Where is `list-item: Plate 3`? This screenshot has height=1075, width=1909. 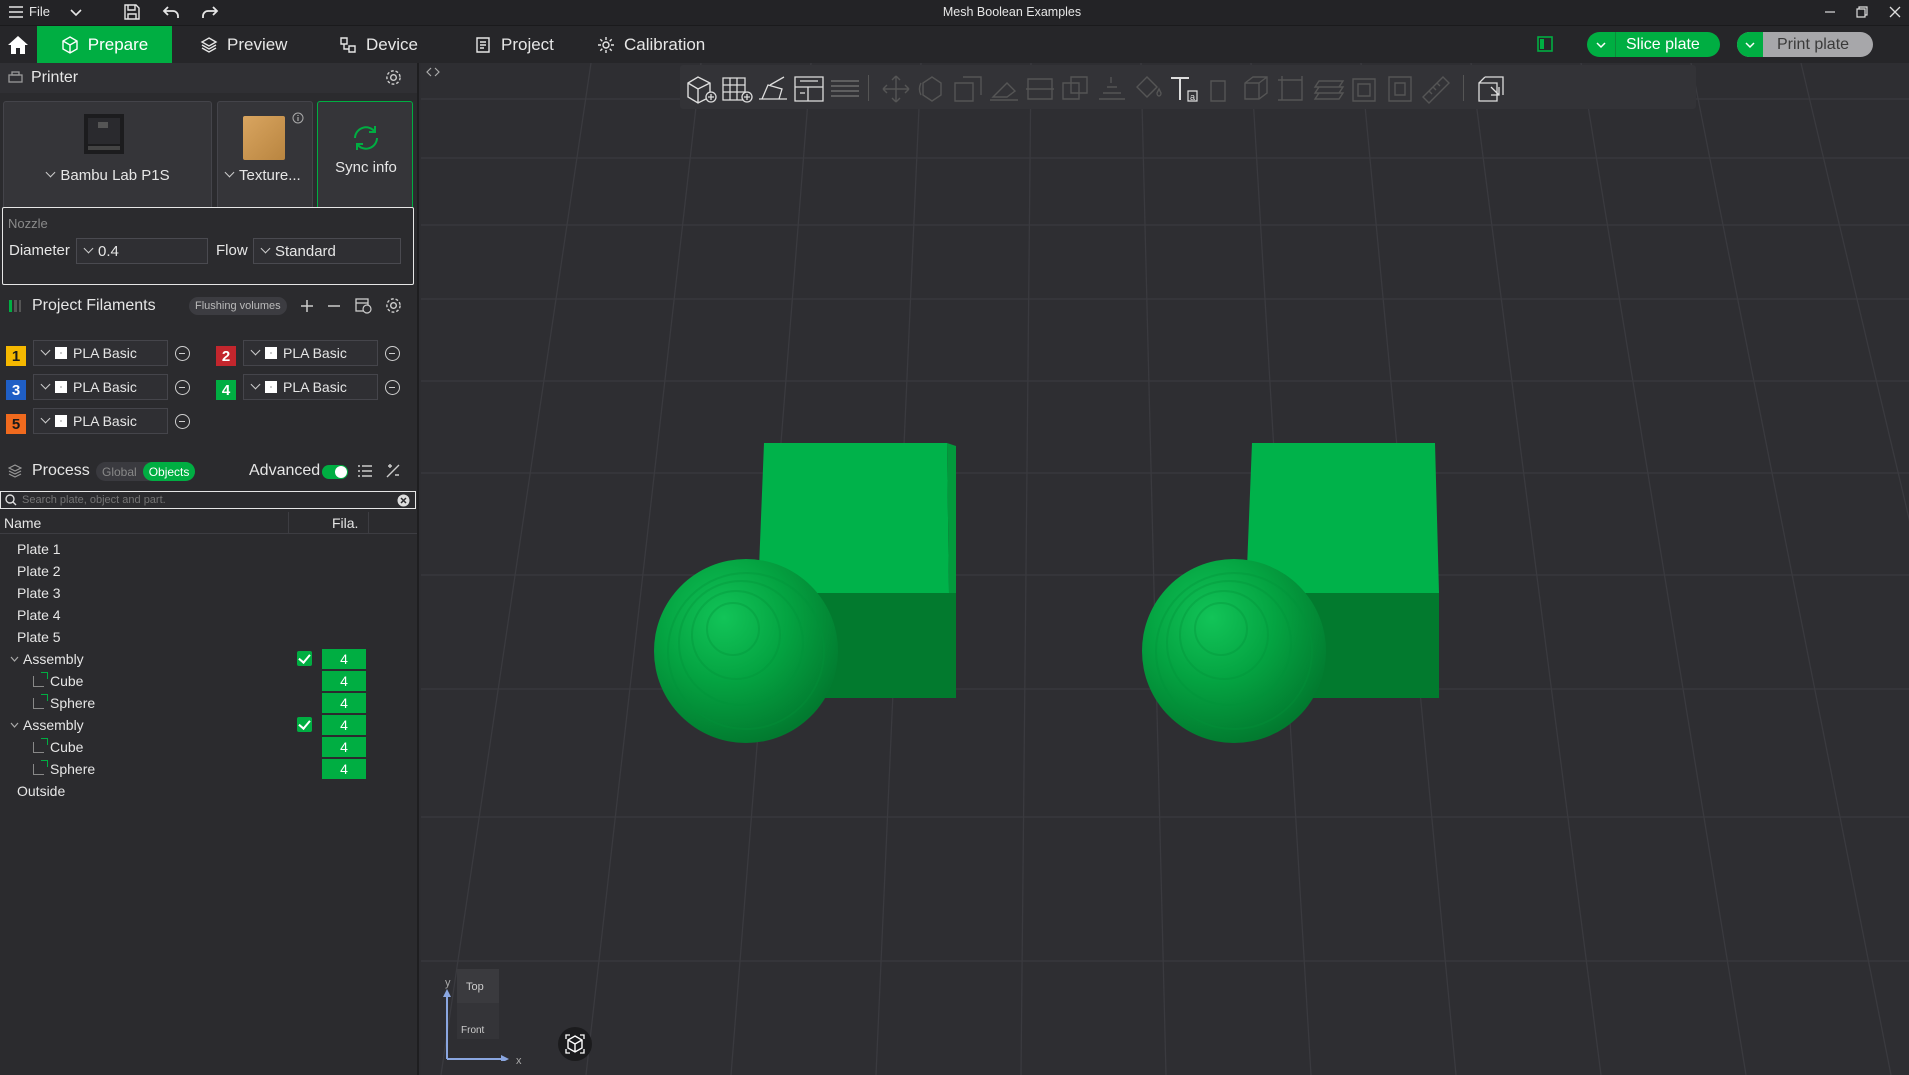 list-item: Plate 3 is located at coordinates (208, 593).